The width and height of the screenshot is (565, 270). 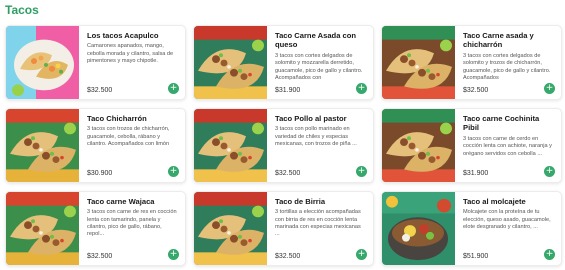 I want to click on product-name: Taco Chicharrón, so click(x=117, y=118).